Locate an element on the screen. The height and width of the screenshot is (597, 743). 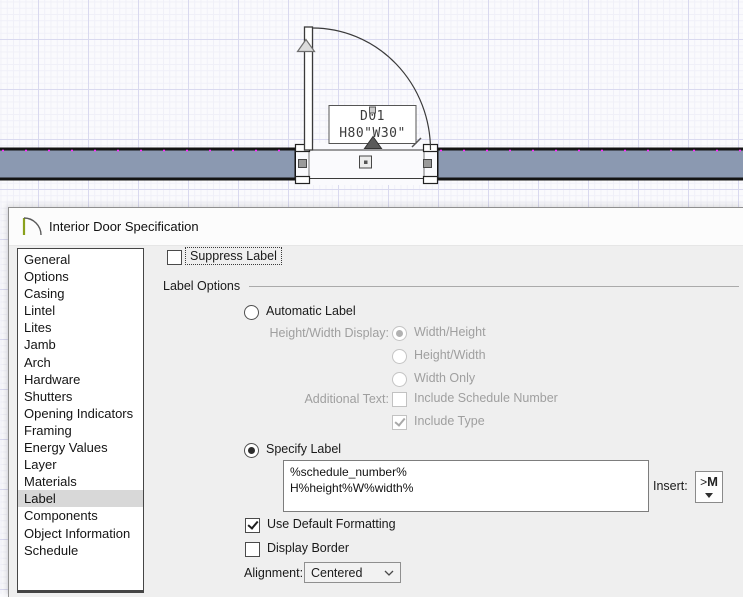
door-icon is located at coordinates (32, 226).